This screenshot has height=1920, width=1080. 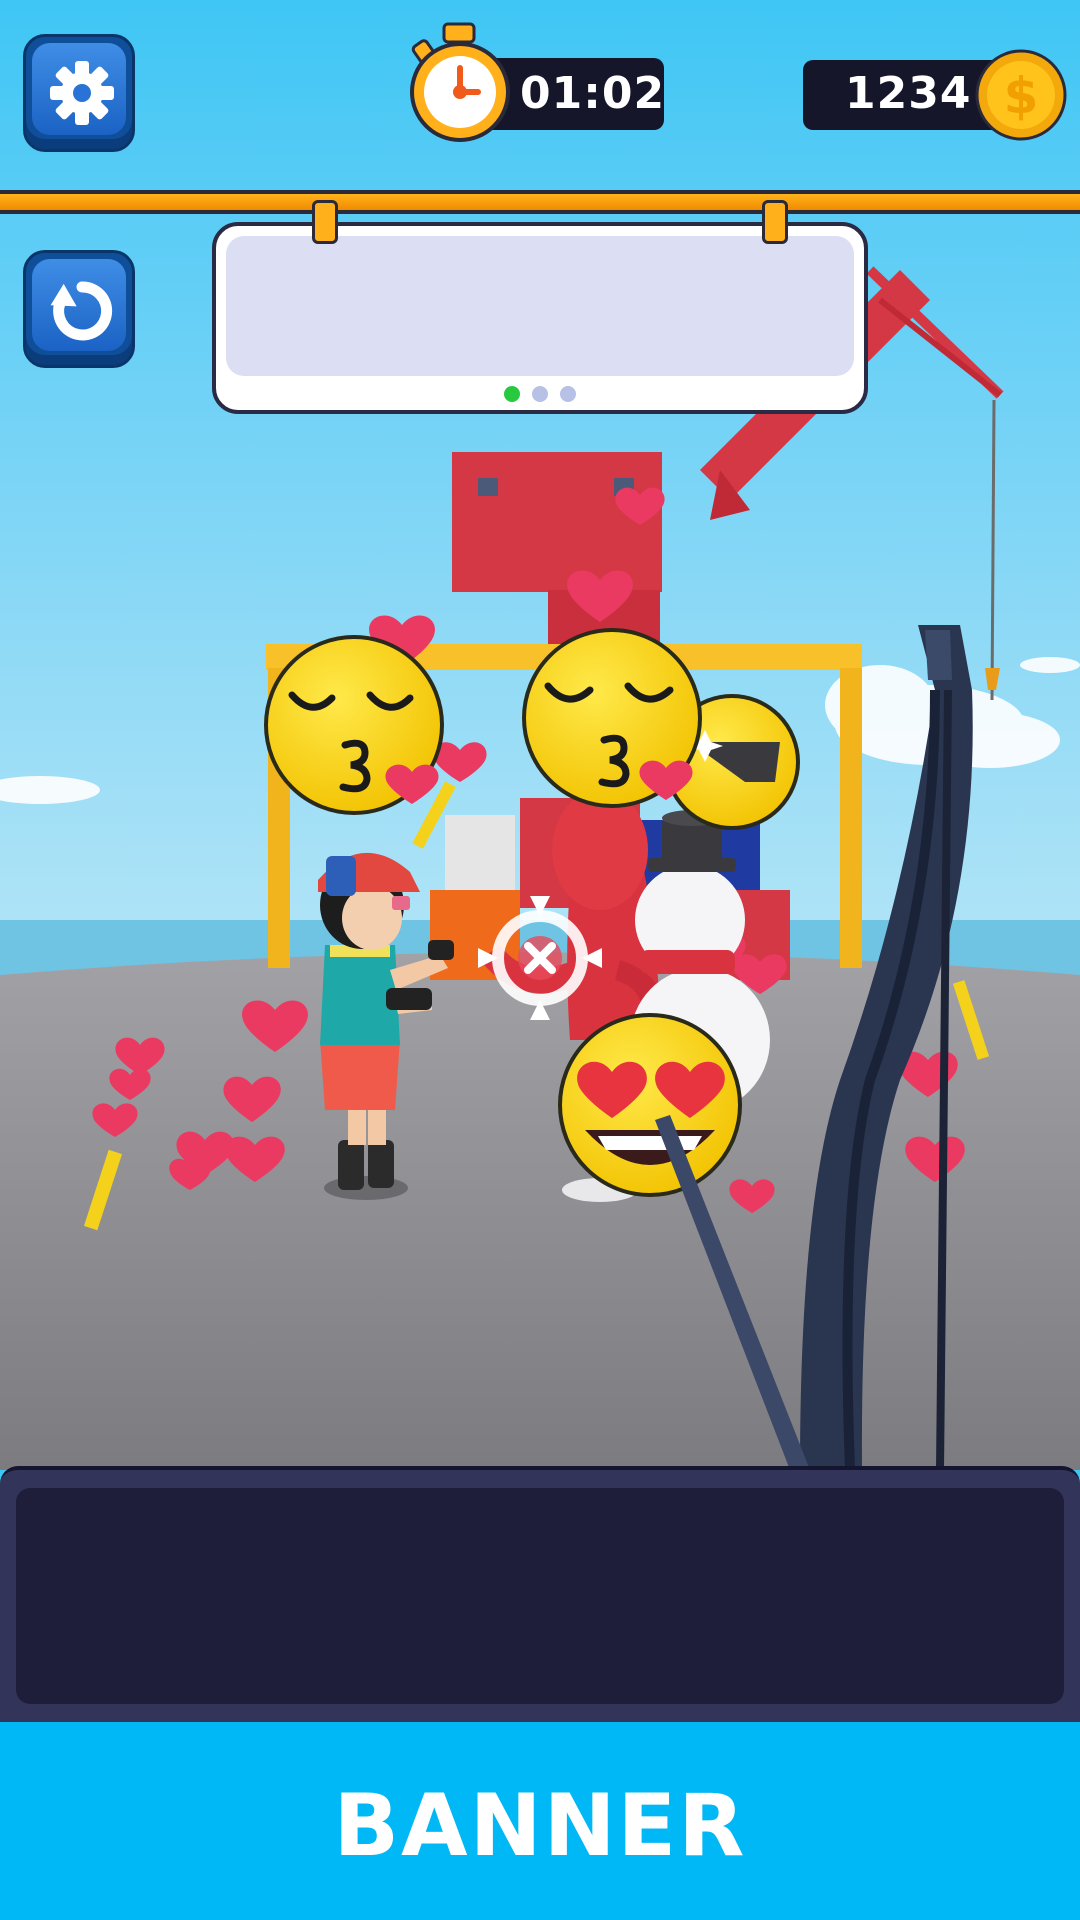 I want to click on panel-hook-right, so click(x=775, y=222).